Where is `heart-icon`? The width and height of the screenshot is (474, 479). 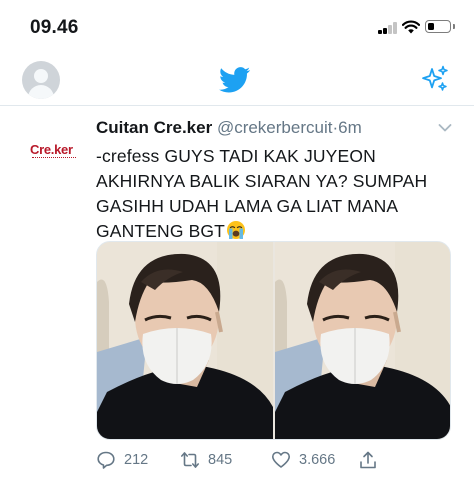
heart-icon is located at coordinates (281, 459).